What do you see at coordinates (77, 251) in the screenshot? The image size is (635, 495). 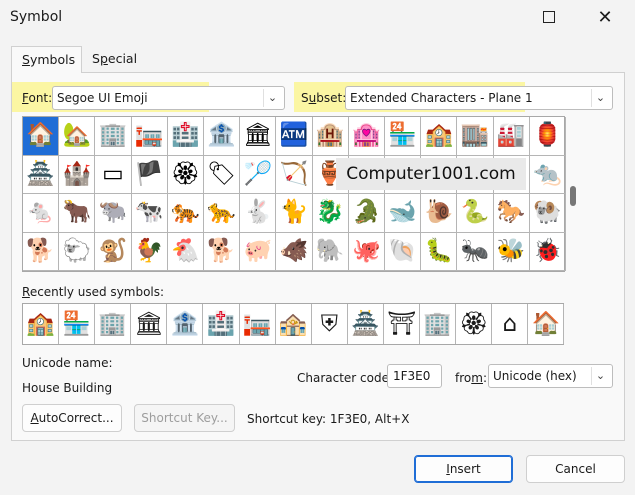 I see `symbol-cell: 🐑` at bounding box center [77, 251].